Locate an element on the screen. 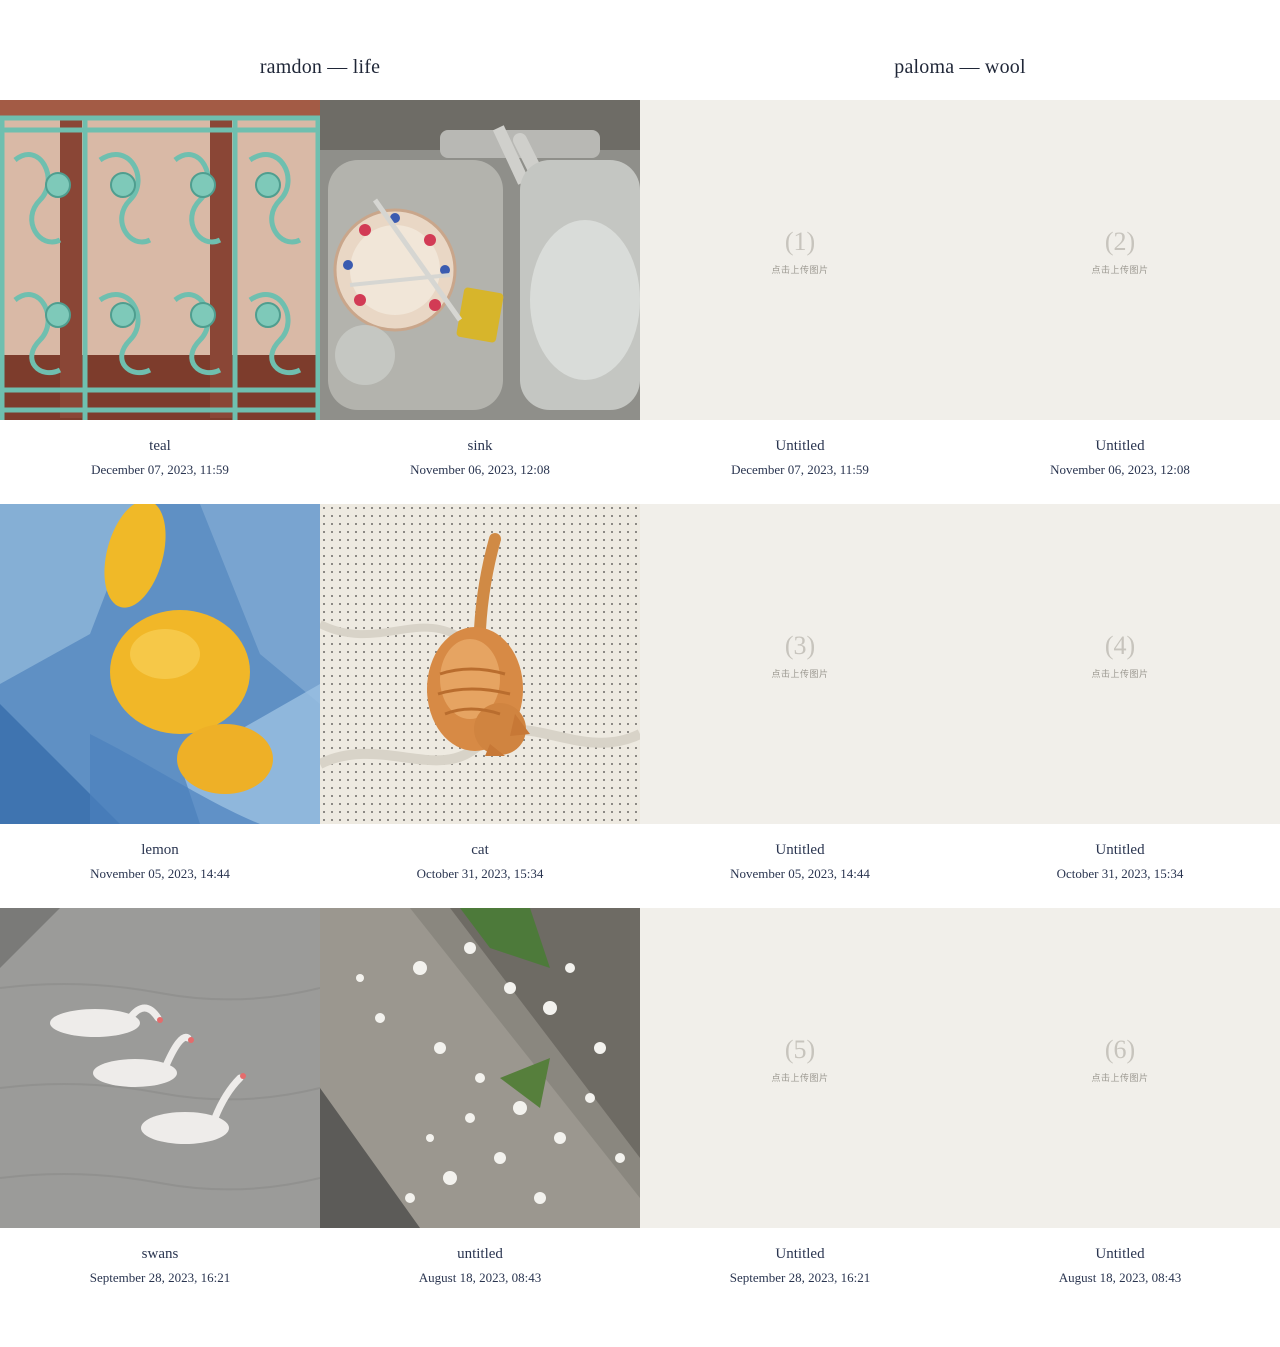  photo-teal is located at coordinates (160, 260).